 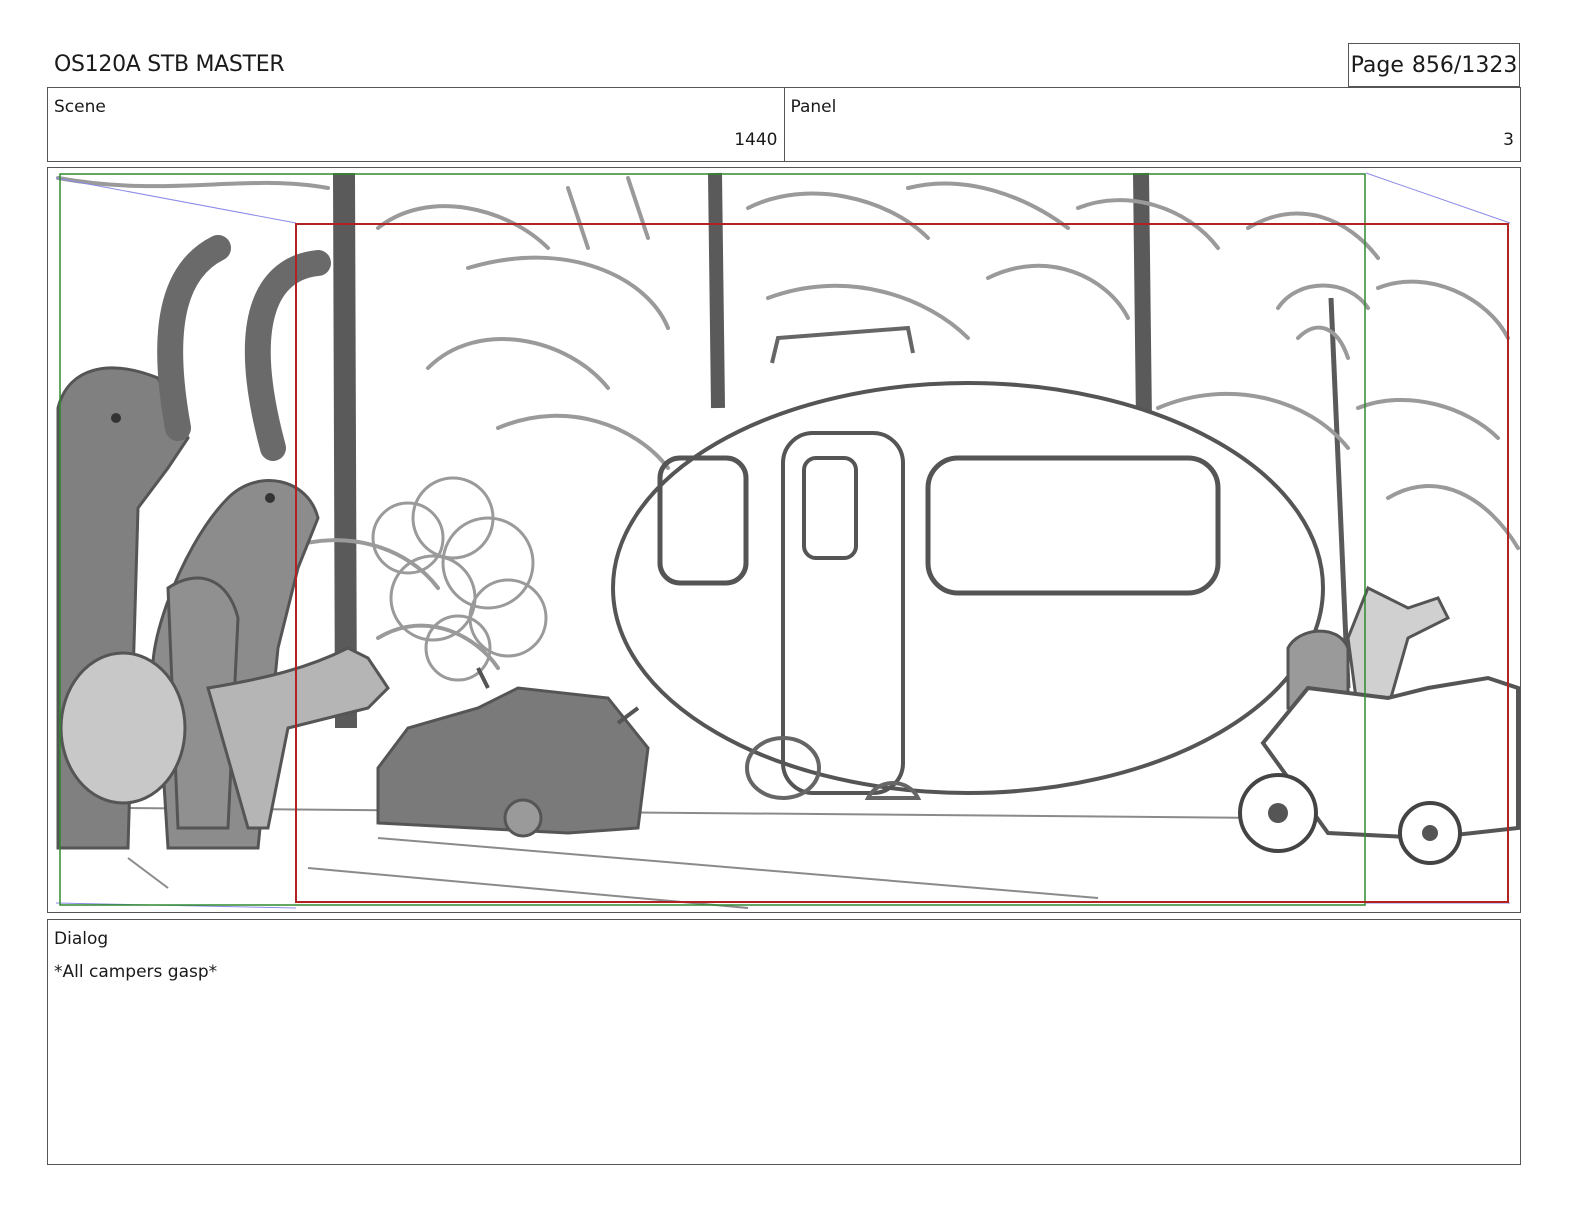 I want to click on wrecked-kart, so click(x=513, y=752).